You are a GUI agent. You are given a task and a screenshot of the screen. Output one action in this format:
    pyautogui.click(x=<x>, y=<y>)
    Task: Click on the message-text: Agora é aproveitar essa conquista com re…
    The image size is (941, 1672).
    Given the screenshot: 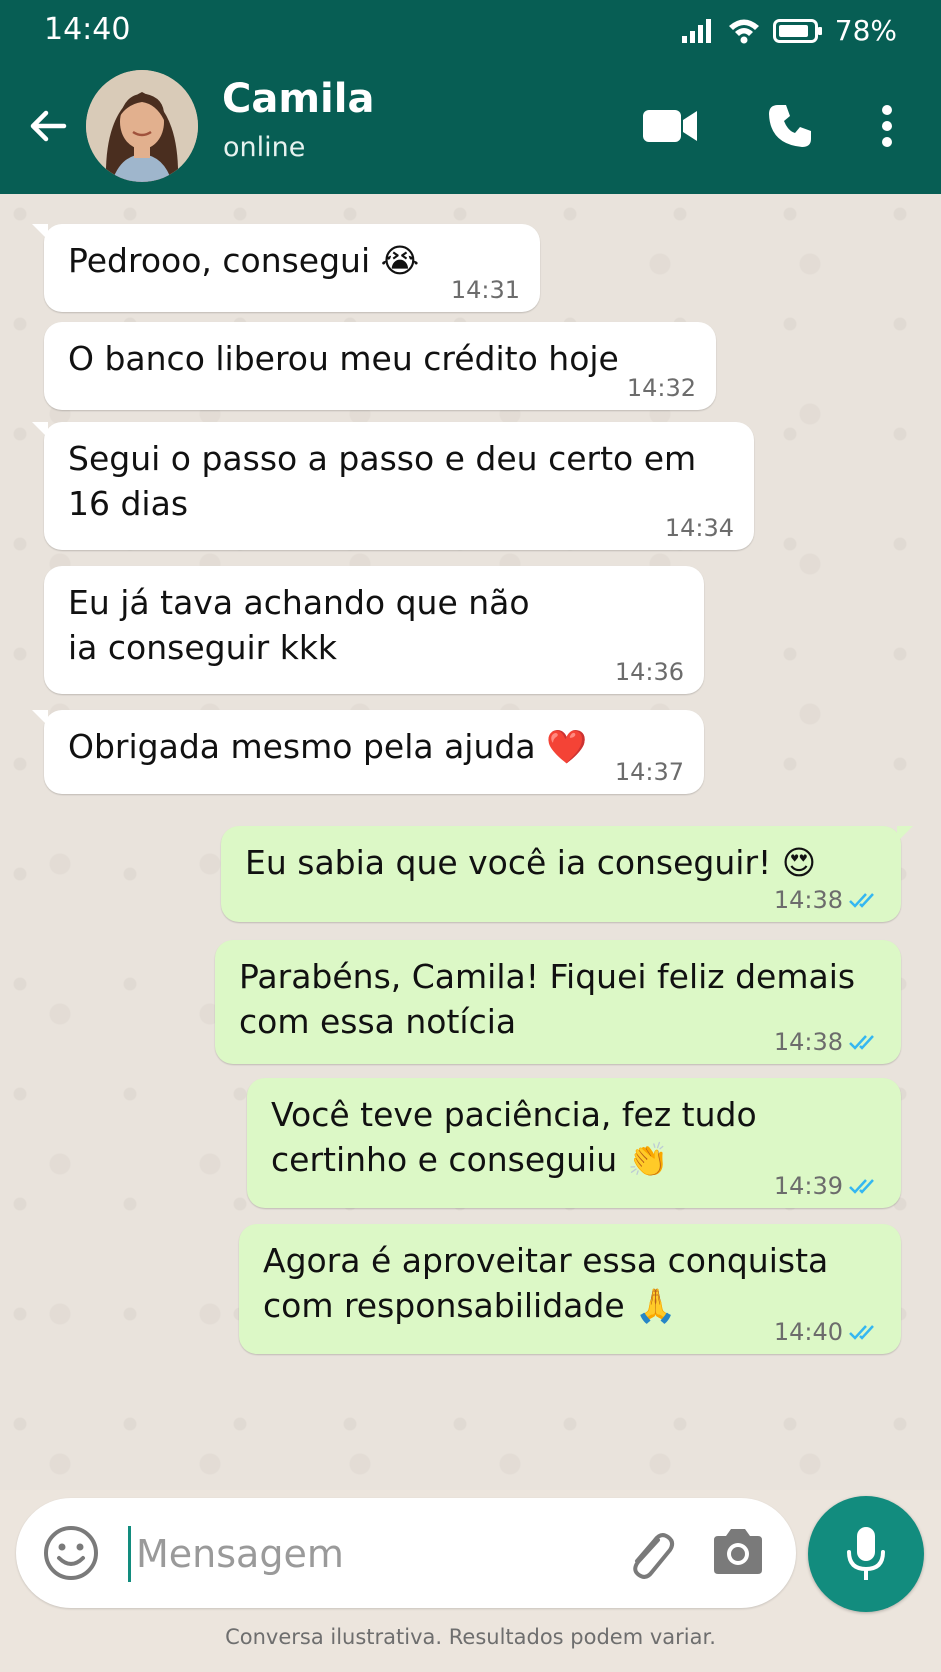 What is the action you would take?
    pyautogui.click(x=546, y=1283)
    